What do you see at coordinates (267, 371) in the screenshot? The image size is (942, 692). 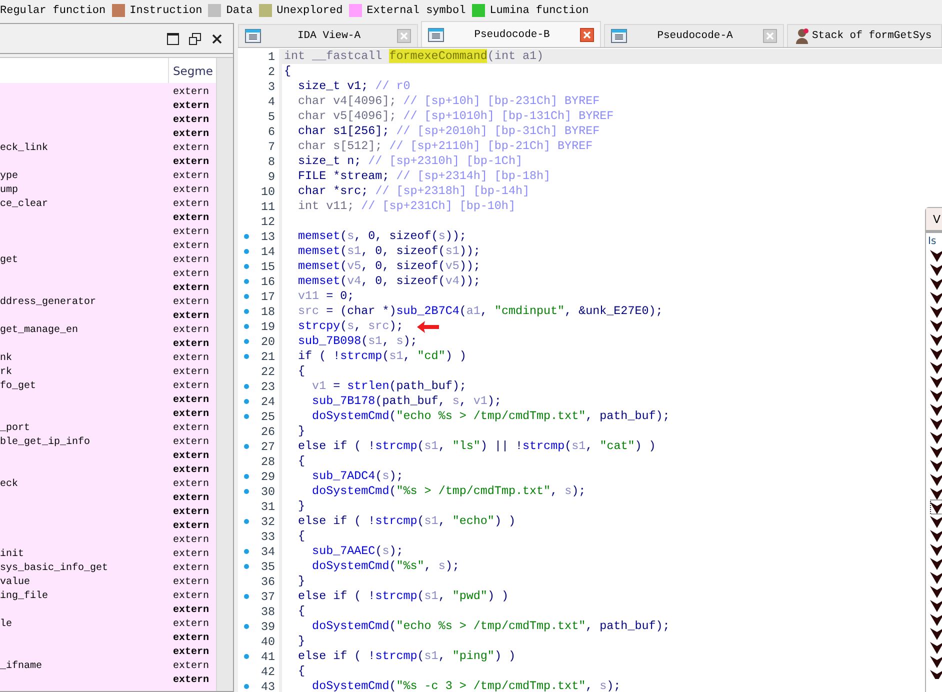 I see `line-number: 22` at bounding box center [267, 371].